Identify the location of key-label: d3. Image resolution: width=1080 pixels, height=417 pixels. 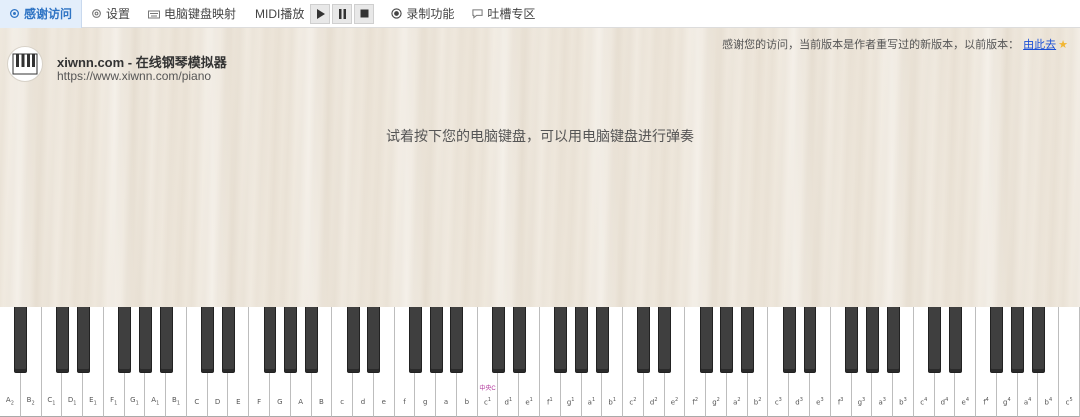
(799, 401).